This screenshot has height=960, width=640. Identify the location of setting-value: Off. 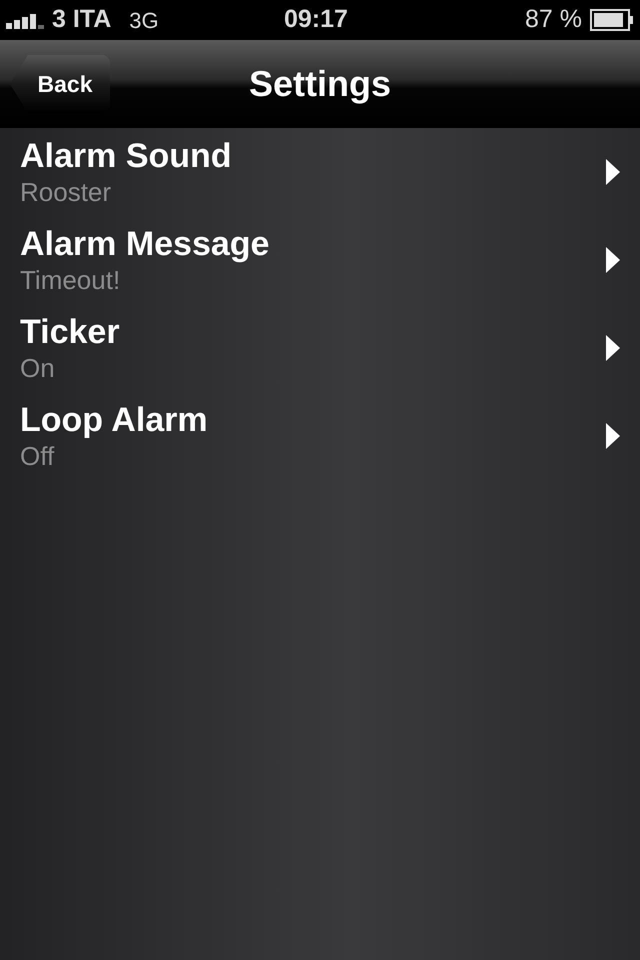
(38, 456).